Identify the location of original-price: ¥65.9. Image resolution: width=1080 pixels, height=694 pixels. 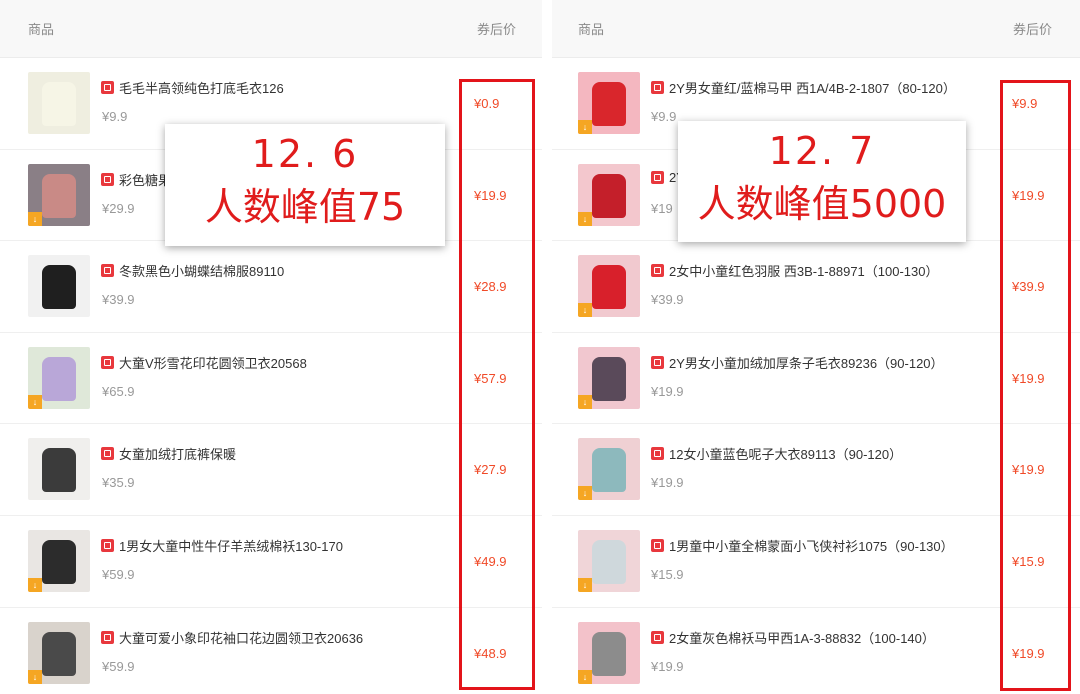
(118, 391).